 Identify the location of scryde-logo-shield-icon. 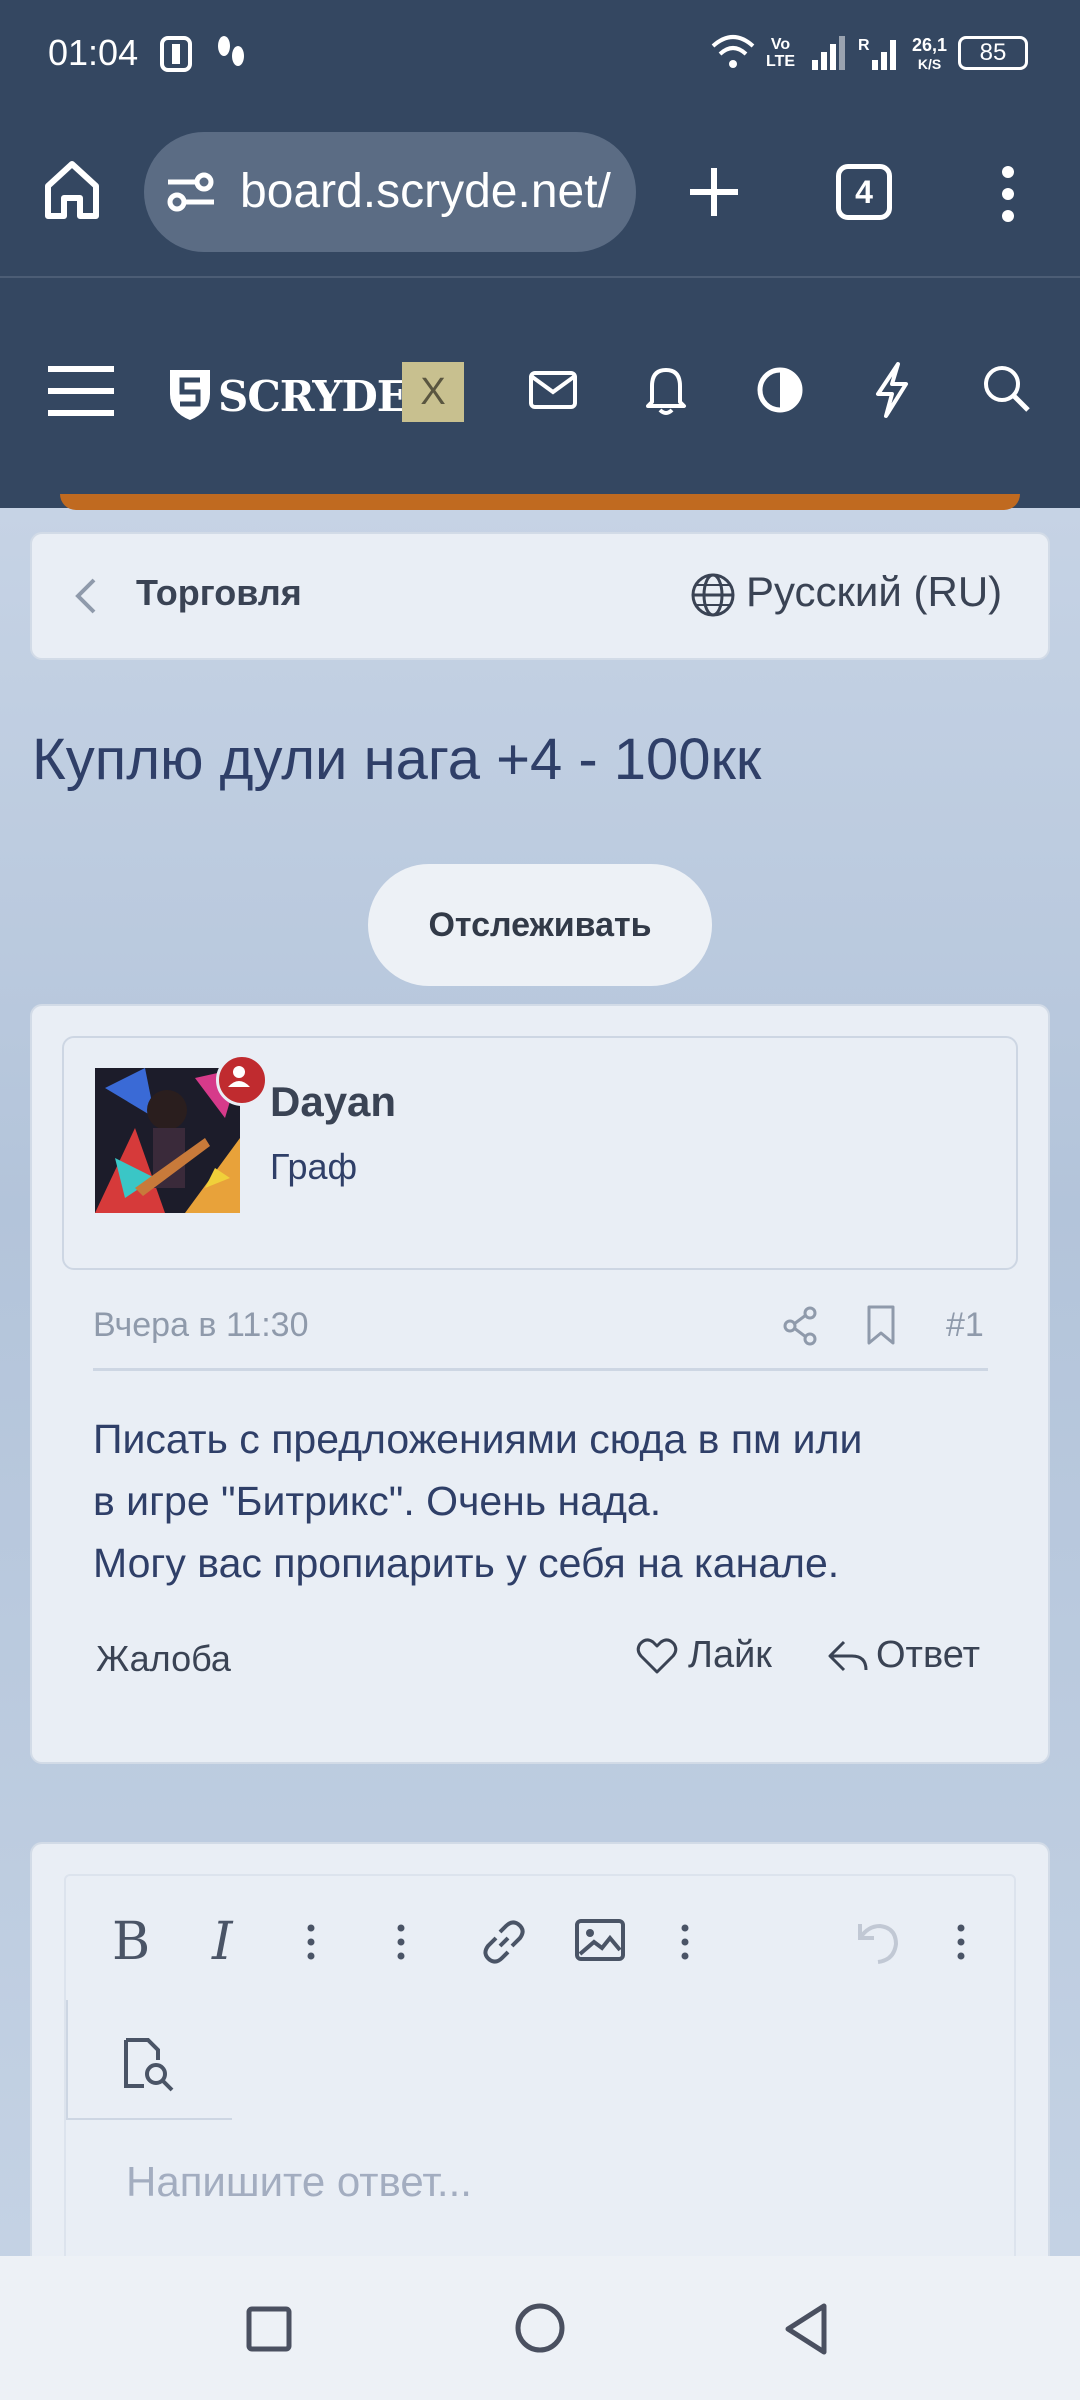
(190, 394).